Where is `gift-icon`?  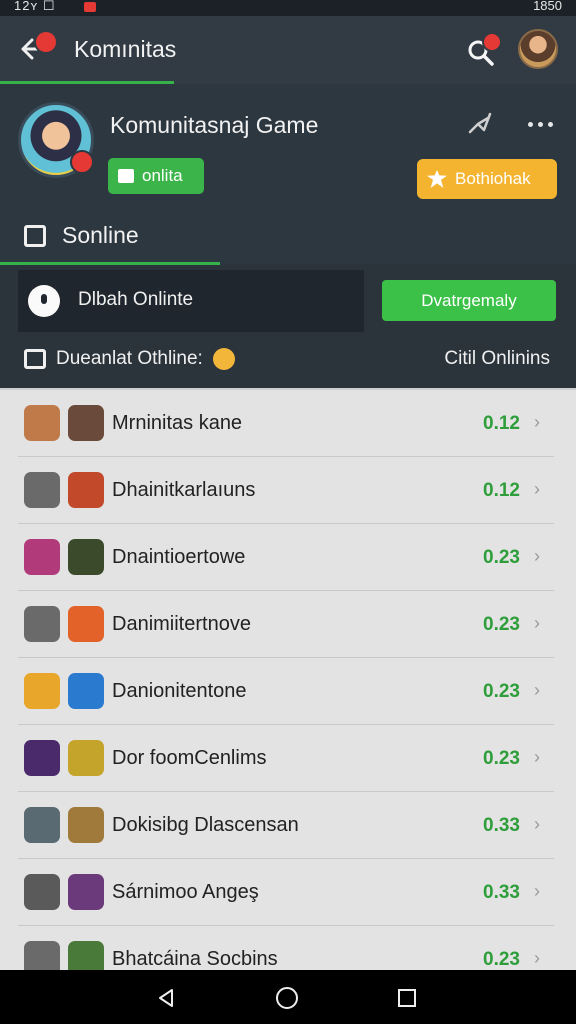 gift-icon is located at coordinates (35, 359).